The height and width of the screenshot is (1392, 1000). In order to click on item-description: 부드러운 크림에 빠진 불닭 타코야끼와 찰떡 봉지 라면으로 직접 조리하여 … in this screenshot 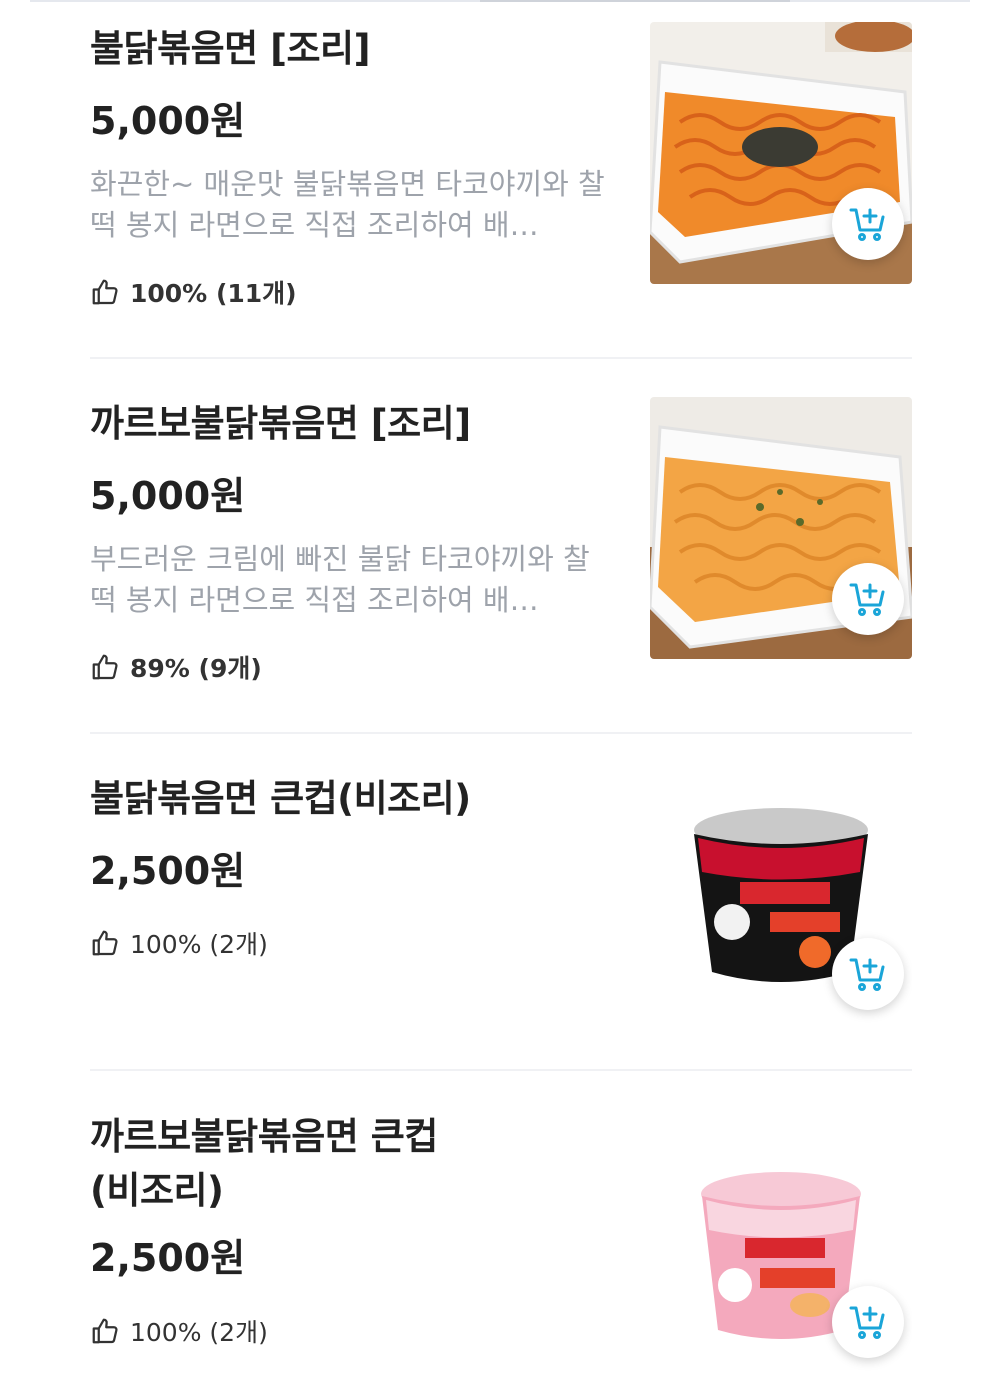, I will do `click(340, 579)`.